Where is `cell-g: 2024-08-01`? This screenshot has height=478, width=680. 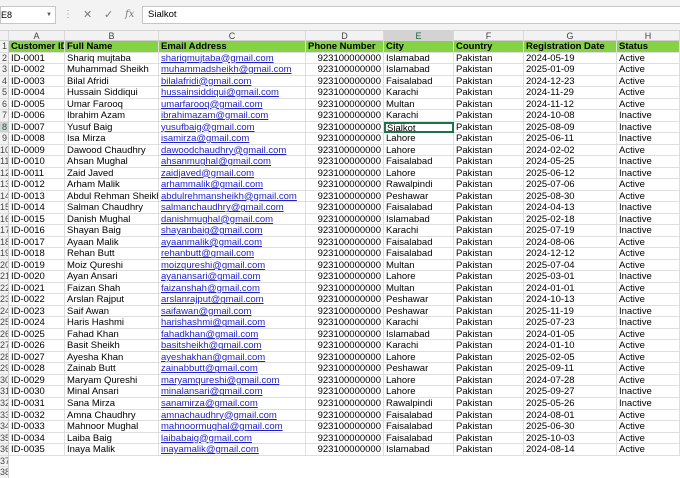
cell-g: 2024-08-01 is located at coordinates (570, 415).